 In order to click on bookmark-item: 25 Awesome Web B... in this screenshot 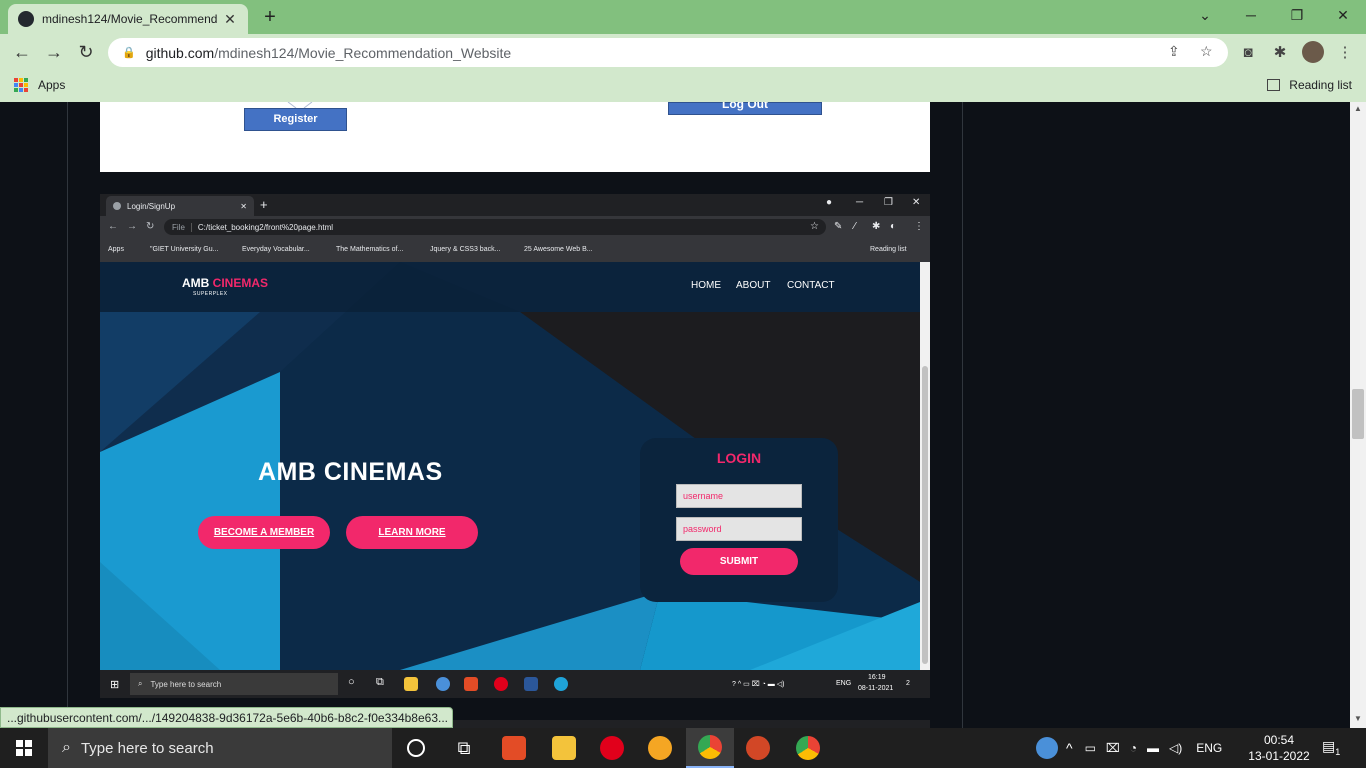, I will do `click(558, 249)`.